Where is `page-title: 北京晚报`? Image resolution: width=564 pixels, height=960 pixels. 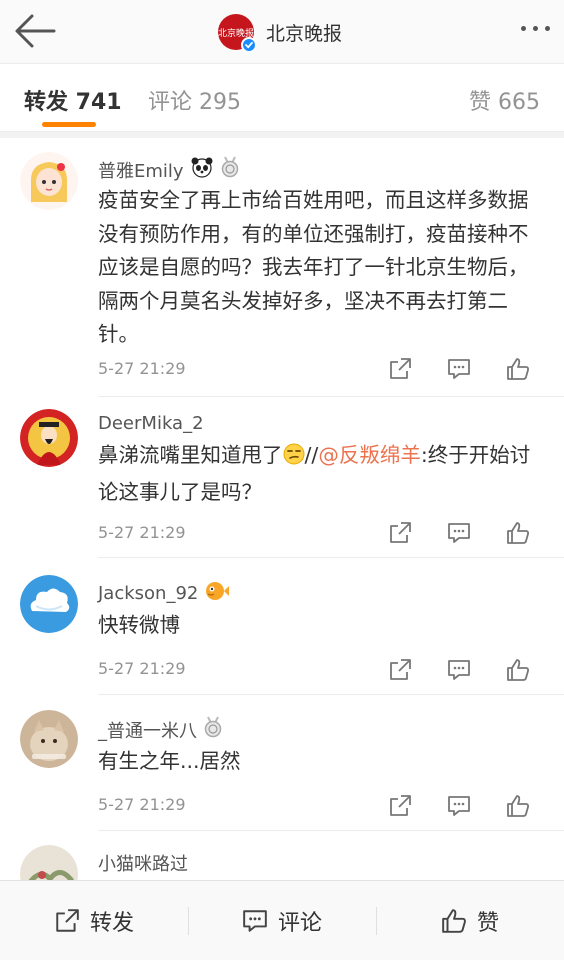 page-title: 北京晚报 is located at coordinates (304, 33).